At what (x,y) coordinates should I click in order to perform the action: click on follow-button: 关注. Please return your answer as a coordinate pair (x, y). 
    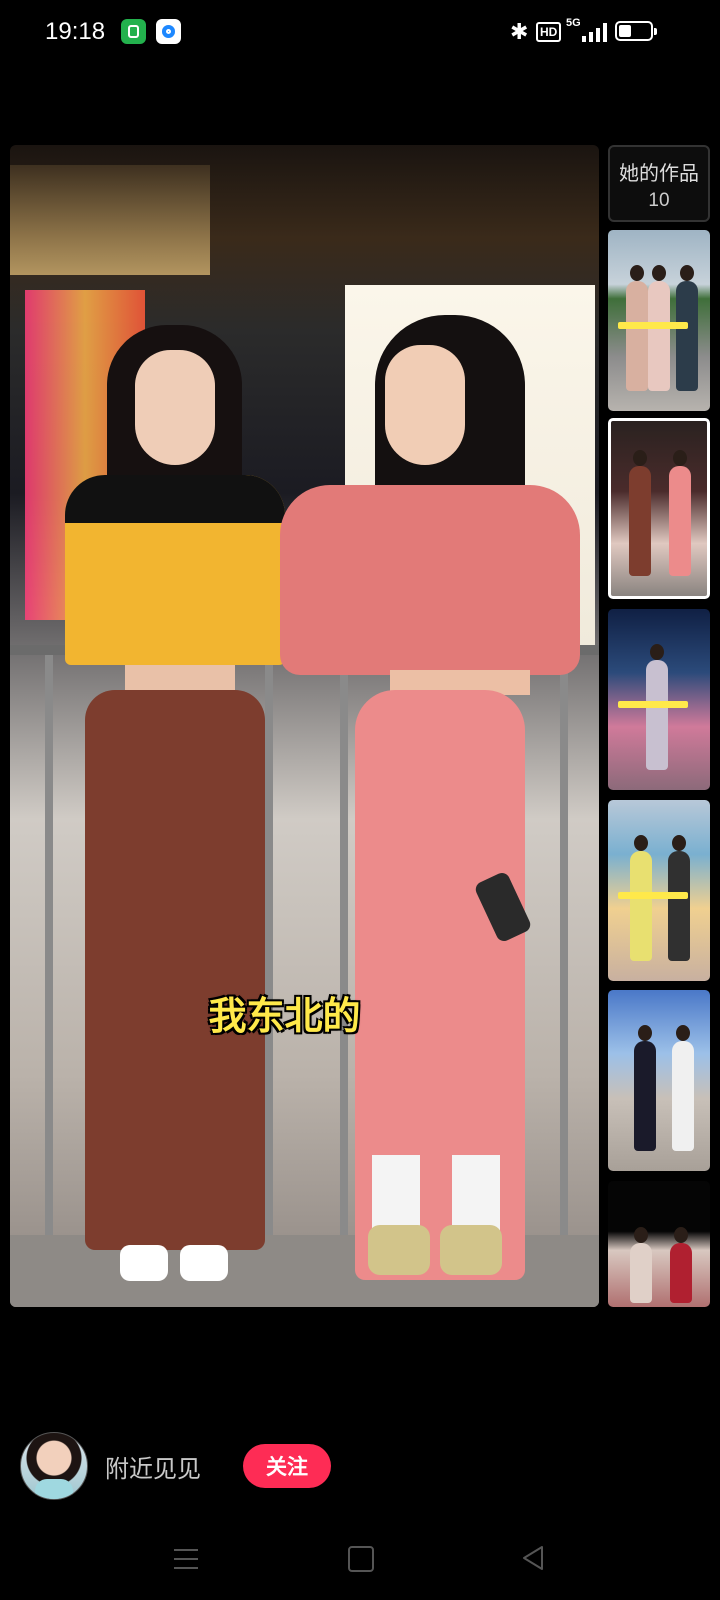
    Looking at the image, I should click on (287, 1466).